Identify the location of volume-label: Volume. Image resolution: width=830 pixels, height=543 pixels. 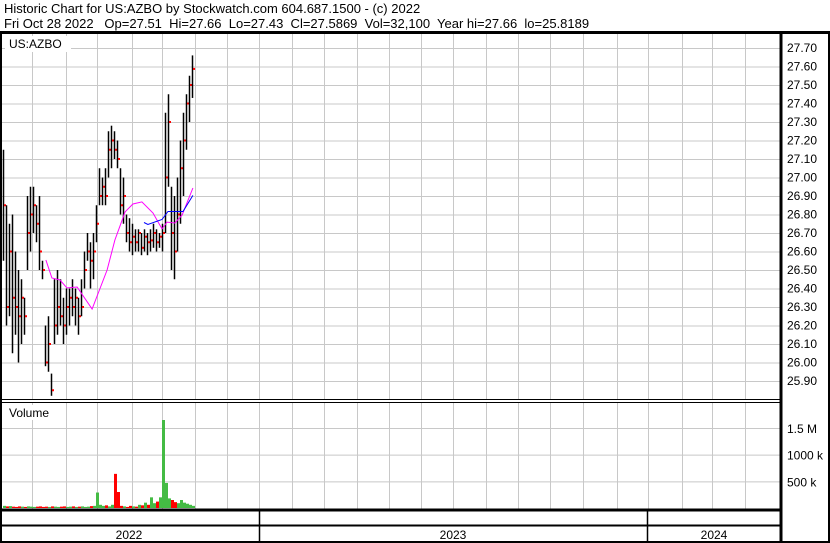
(29, 413).